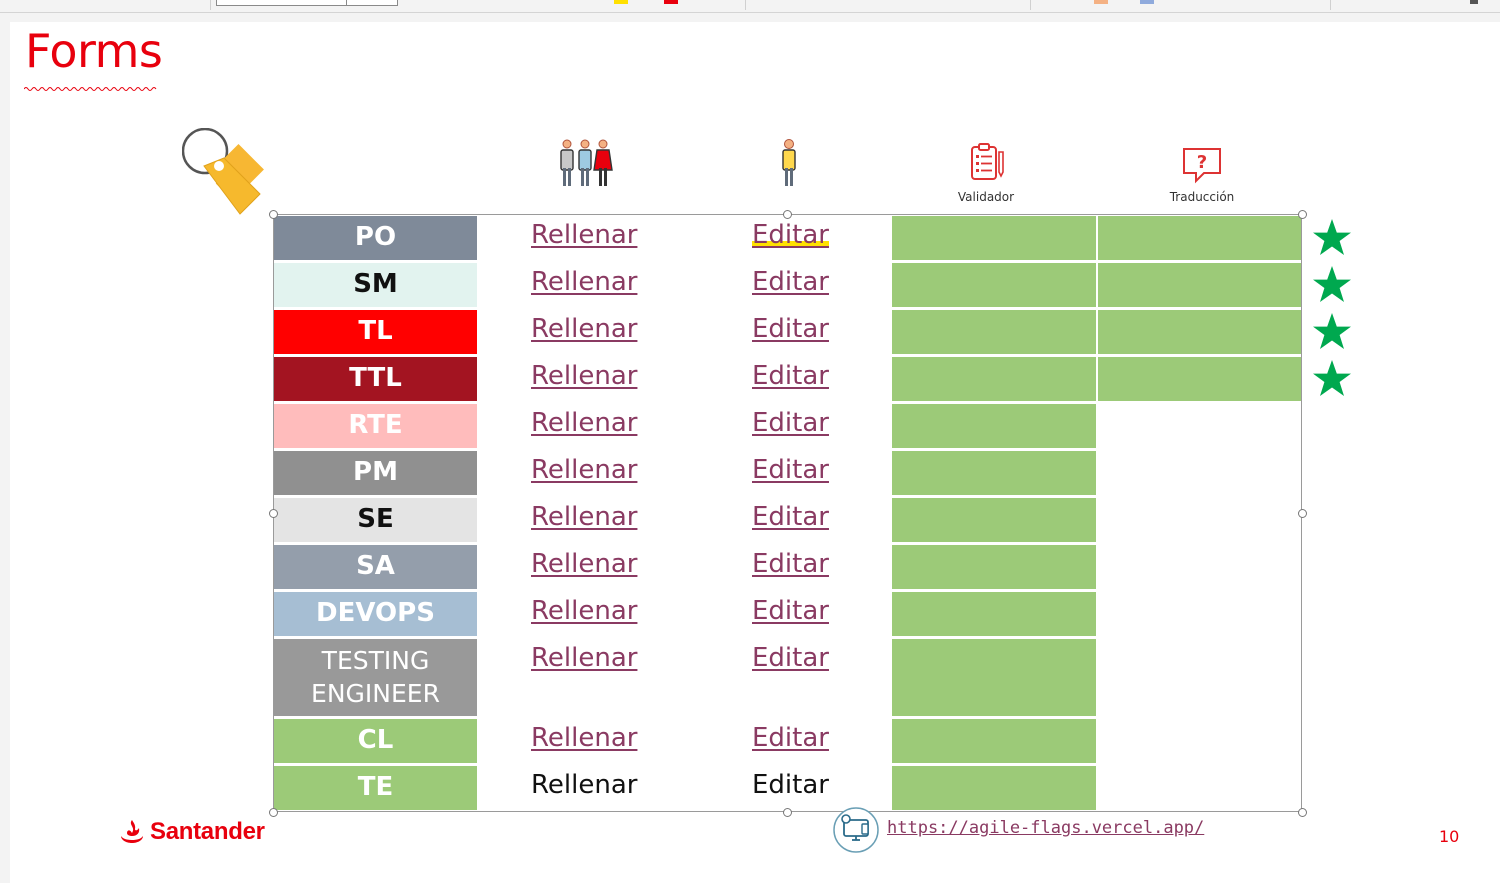 The image size is (1500, 883). What do you see at coordinates (1045, 828) in the screenshot?
I see `site-url-link: https://agile-flags.vercel.app/` at bounding box center [1045, 828].